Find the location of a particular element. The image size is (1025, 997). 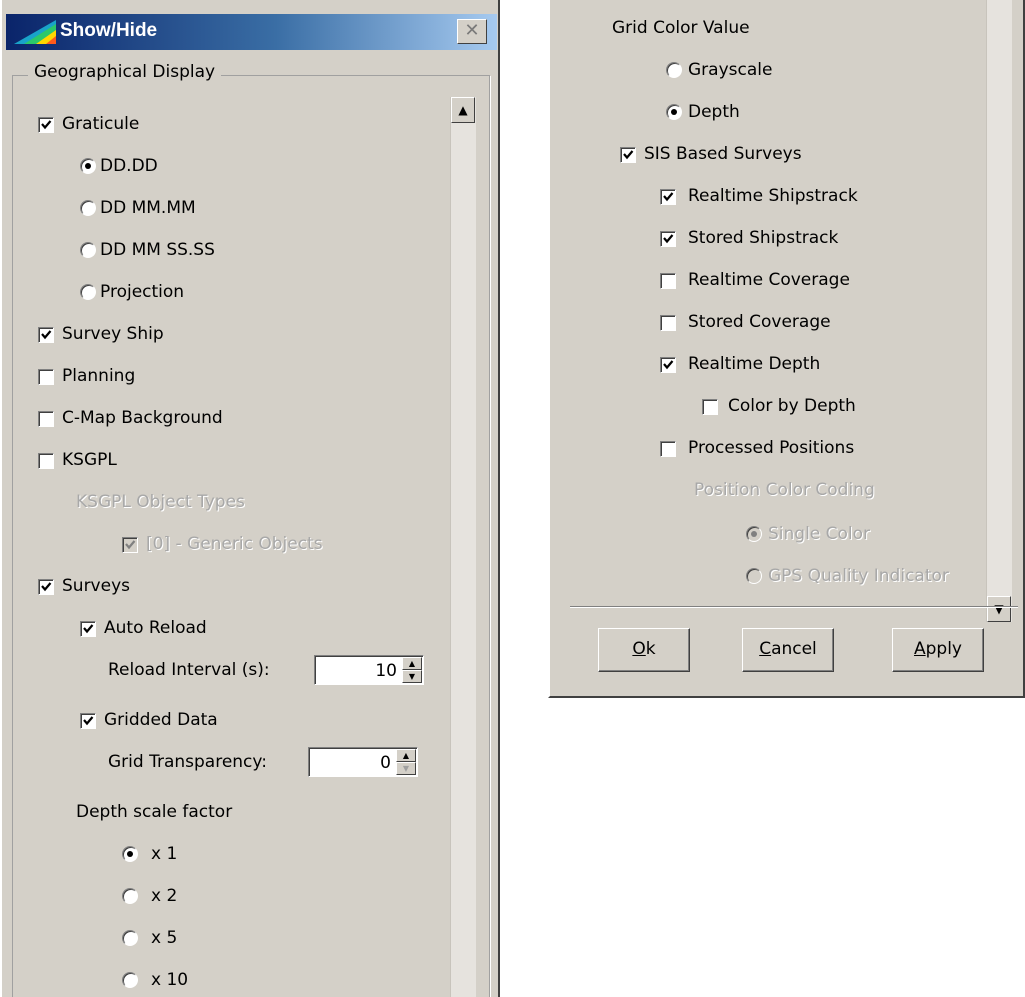

radio-depth-x2-label: x 2 is located at coordinates (164, 896).